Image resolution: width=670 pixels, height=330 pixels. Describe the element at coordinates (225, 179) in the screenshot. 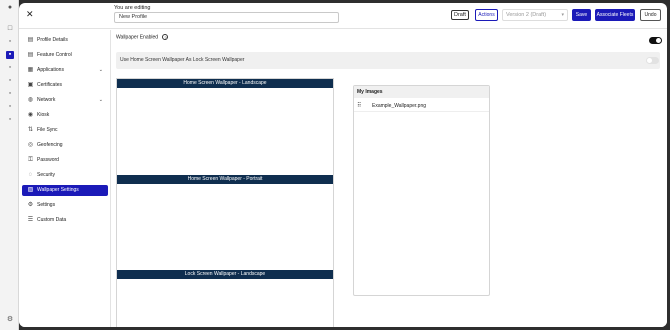

I see `section-header-home-portrait: Home Screen Wallpaper - Portrait` at that location.